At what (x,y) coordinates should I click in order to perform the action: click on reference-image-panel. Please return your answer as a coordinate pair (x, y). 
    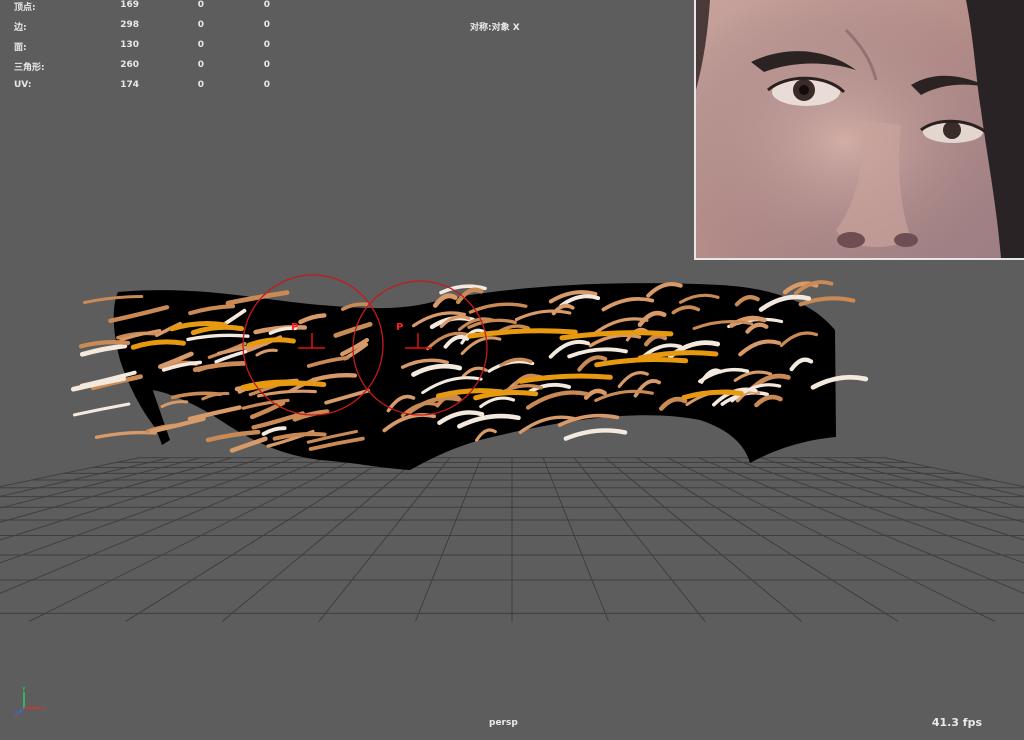
    Looking at the image, I should click on (859, 130).